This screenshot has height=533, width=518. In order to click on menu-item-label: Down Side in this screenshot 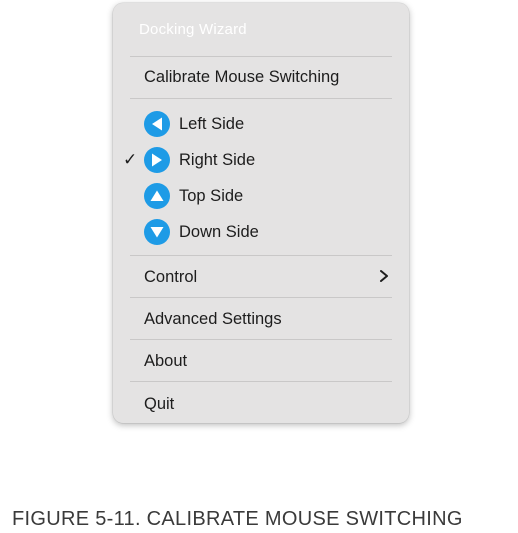, I will do `click(219, 231)`.